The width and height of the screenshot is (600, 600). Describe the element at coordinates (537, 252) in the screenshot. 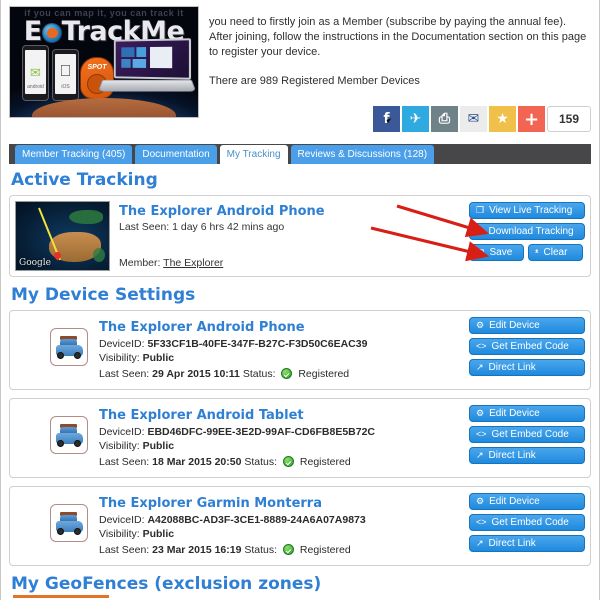

I see `trash-icon: ᵜ` at that location.